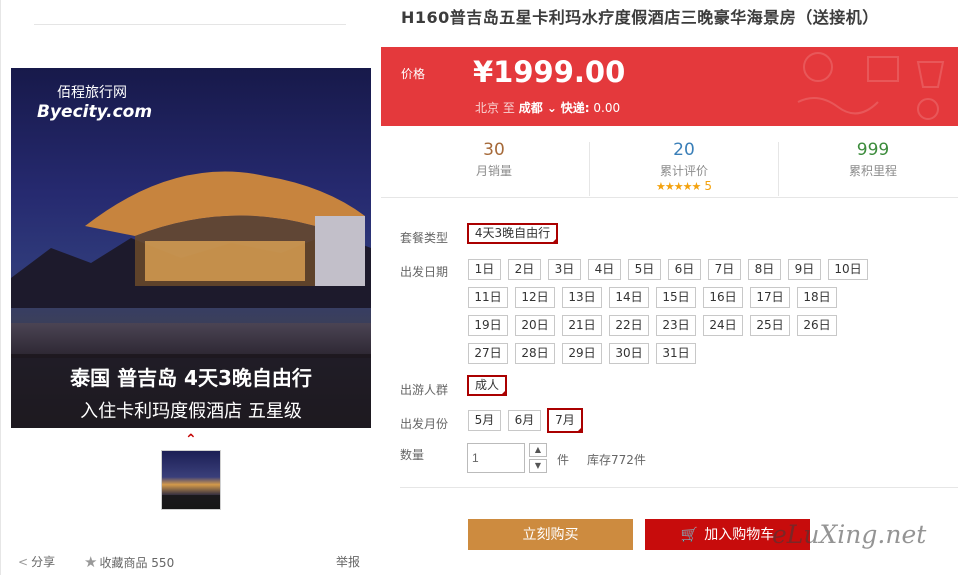 The height and width of the screenshot is (575, 958). I want to click on byecity-logo: 佰程旅行网 Byecity.com, so click(95, 103).